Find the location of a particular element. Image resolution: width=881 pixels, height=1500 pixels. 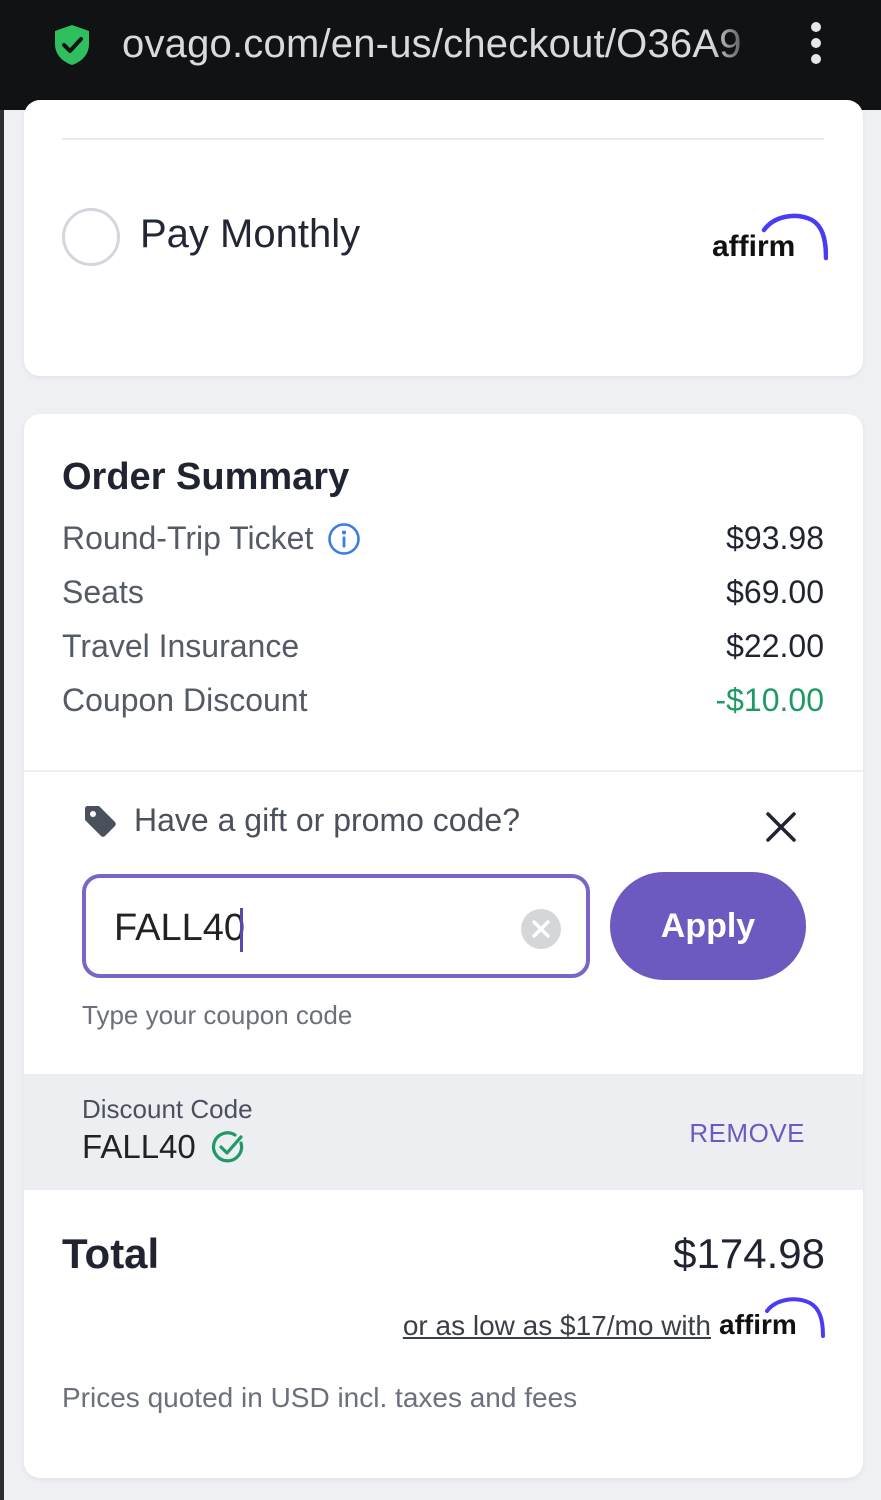

summary-row-amount: $69.00 is located at coordinates (775, 592).